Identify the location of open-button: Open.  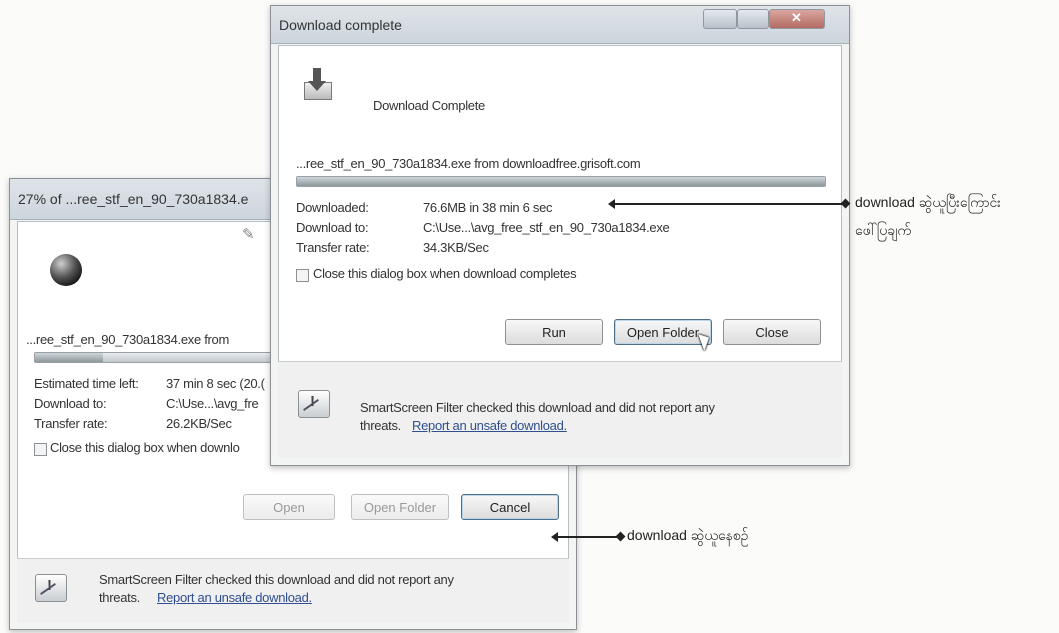
(289, 507).